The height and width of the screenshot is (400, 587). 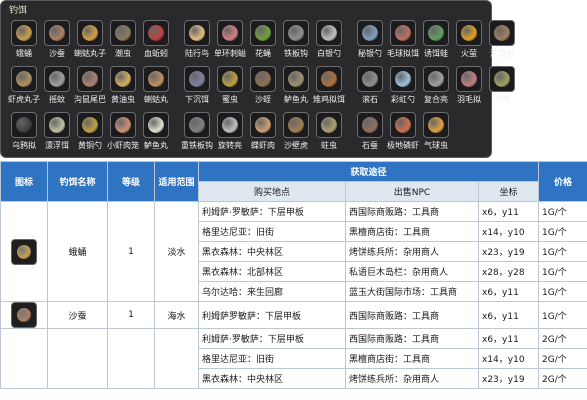 I want to click on bait-item: 蝲蛄丸子, so click(x=90, y=43).